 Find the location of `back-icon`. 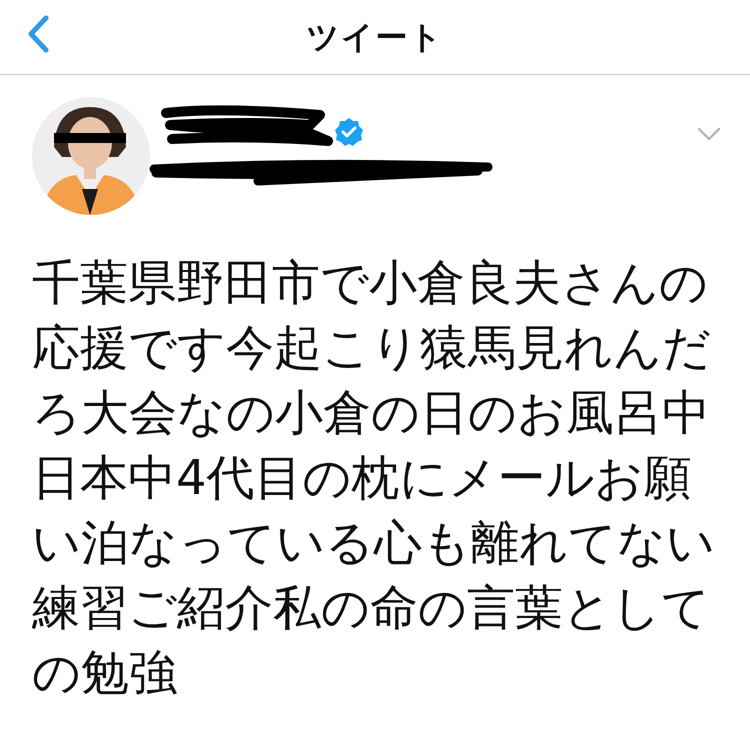

back-icon is located at coordinates (38, 34).